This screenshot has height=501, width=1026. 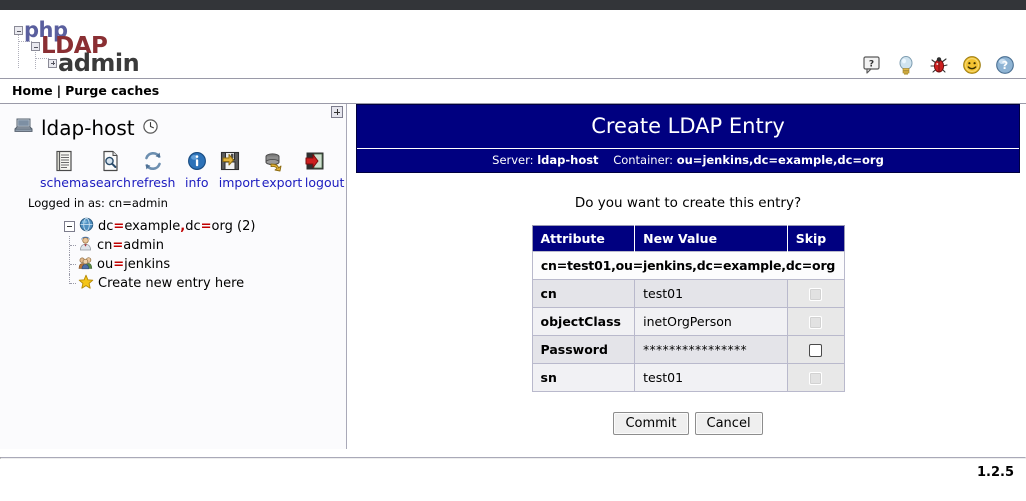 I want to click on tree-node-ou-jenkins: ou=jenkins, so click(x=205, y=264).